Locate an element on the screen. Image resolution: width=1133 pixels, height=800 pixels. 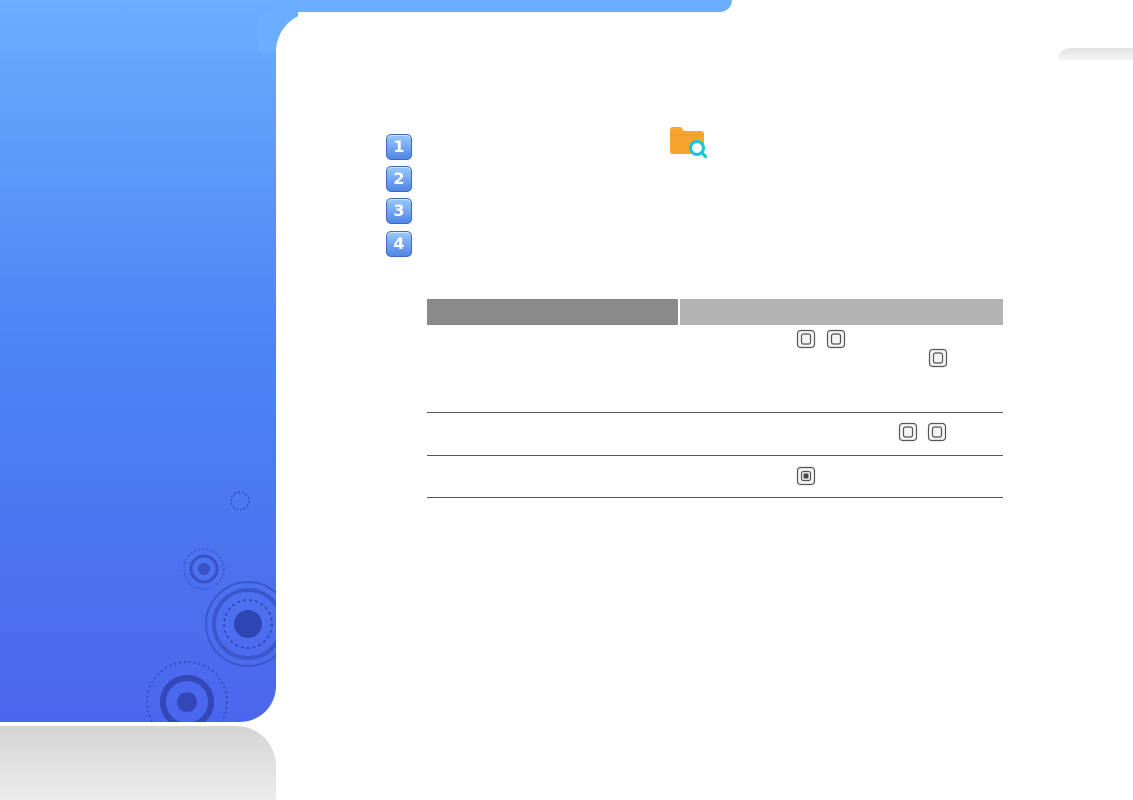
sidebar-footer-panel is located at coordinates (138, 763).